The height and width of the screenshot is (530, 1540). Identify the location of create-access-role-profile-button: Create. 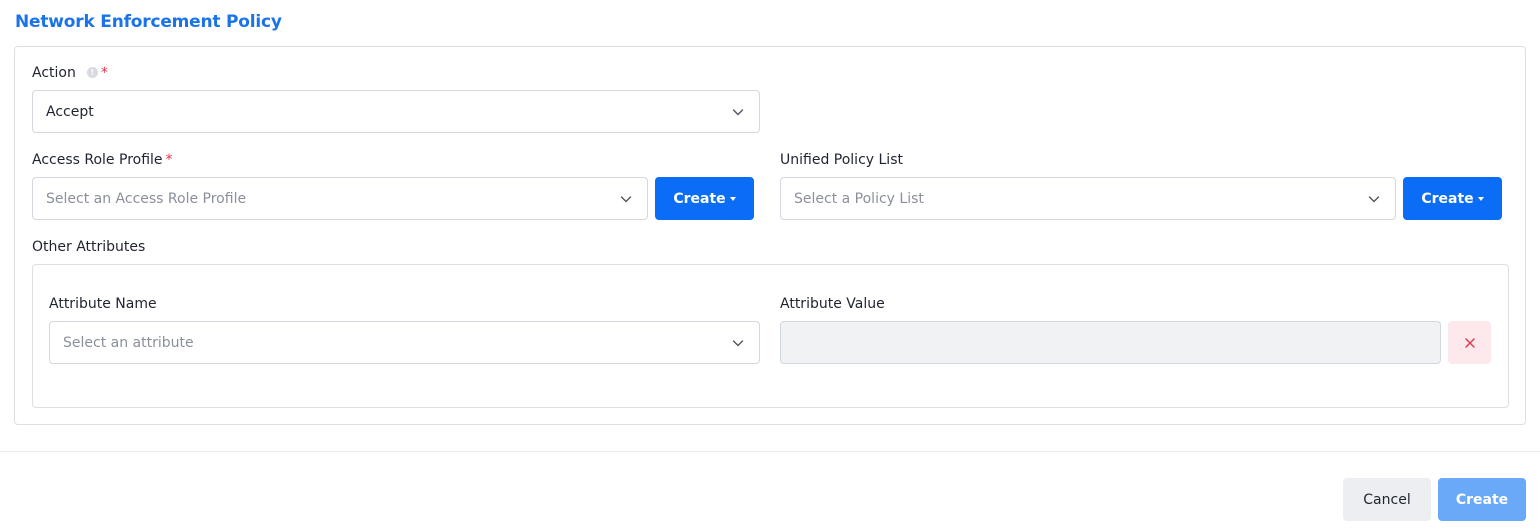
(704, 198).